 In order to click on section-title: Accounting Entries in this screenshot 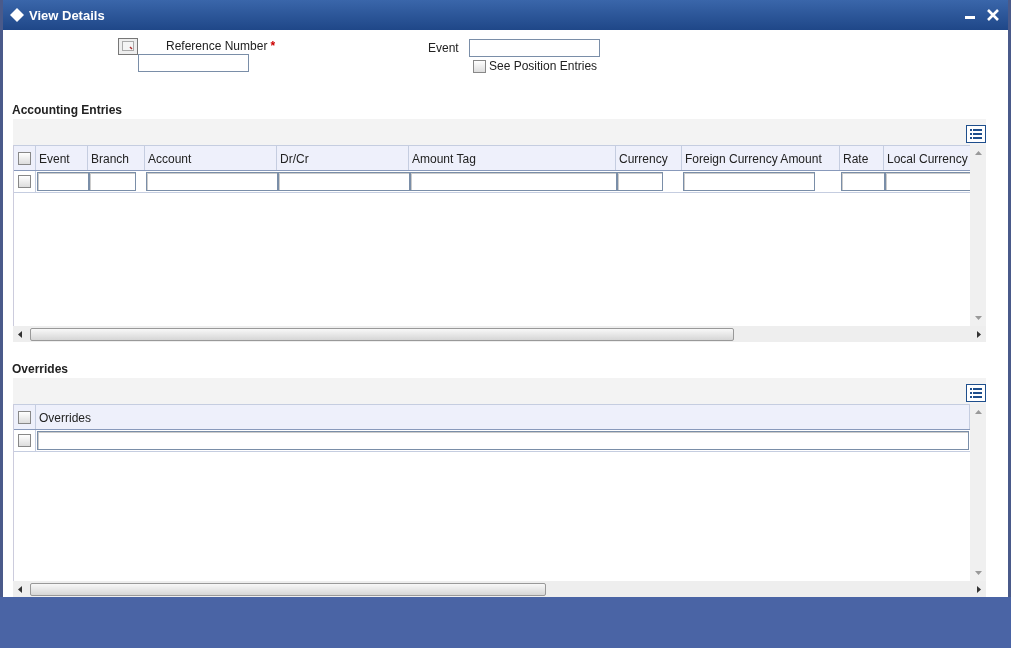, I will do `click(67, 110)`.